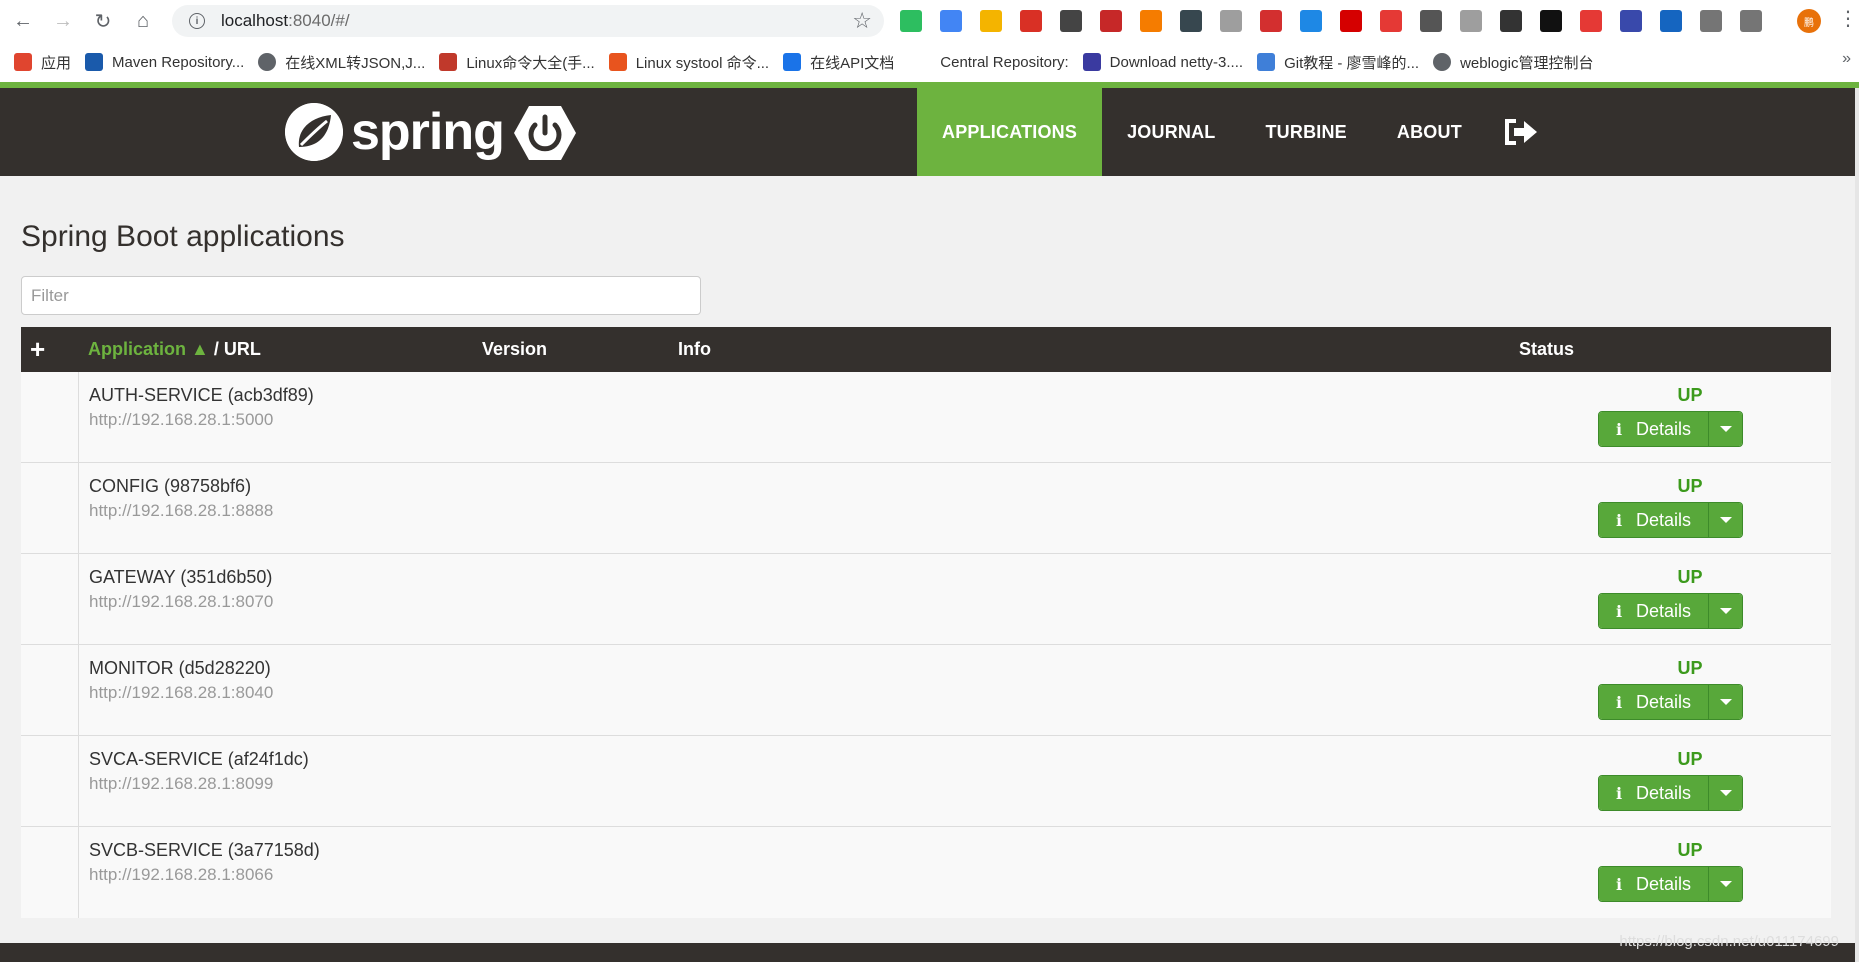  I want to click on bookmark-star-icon: ☆, so click(862, 21).